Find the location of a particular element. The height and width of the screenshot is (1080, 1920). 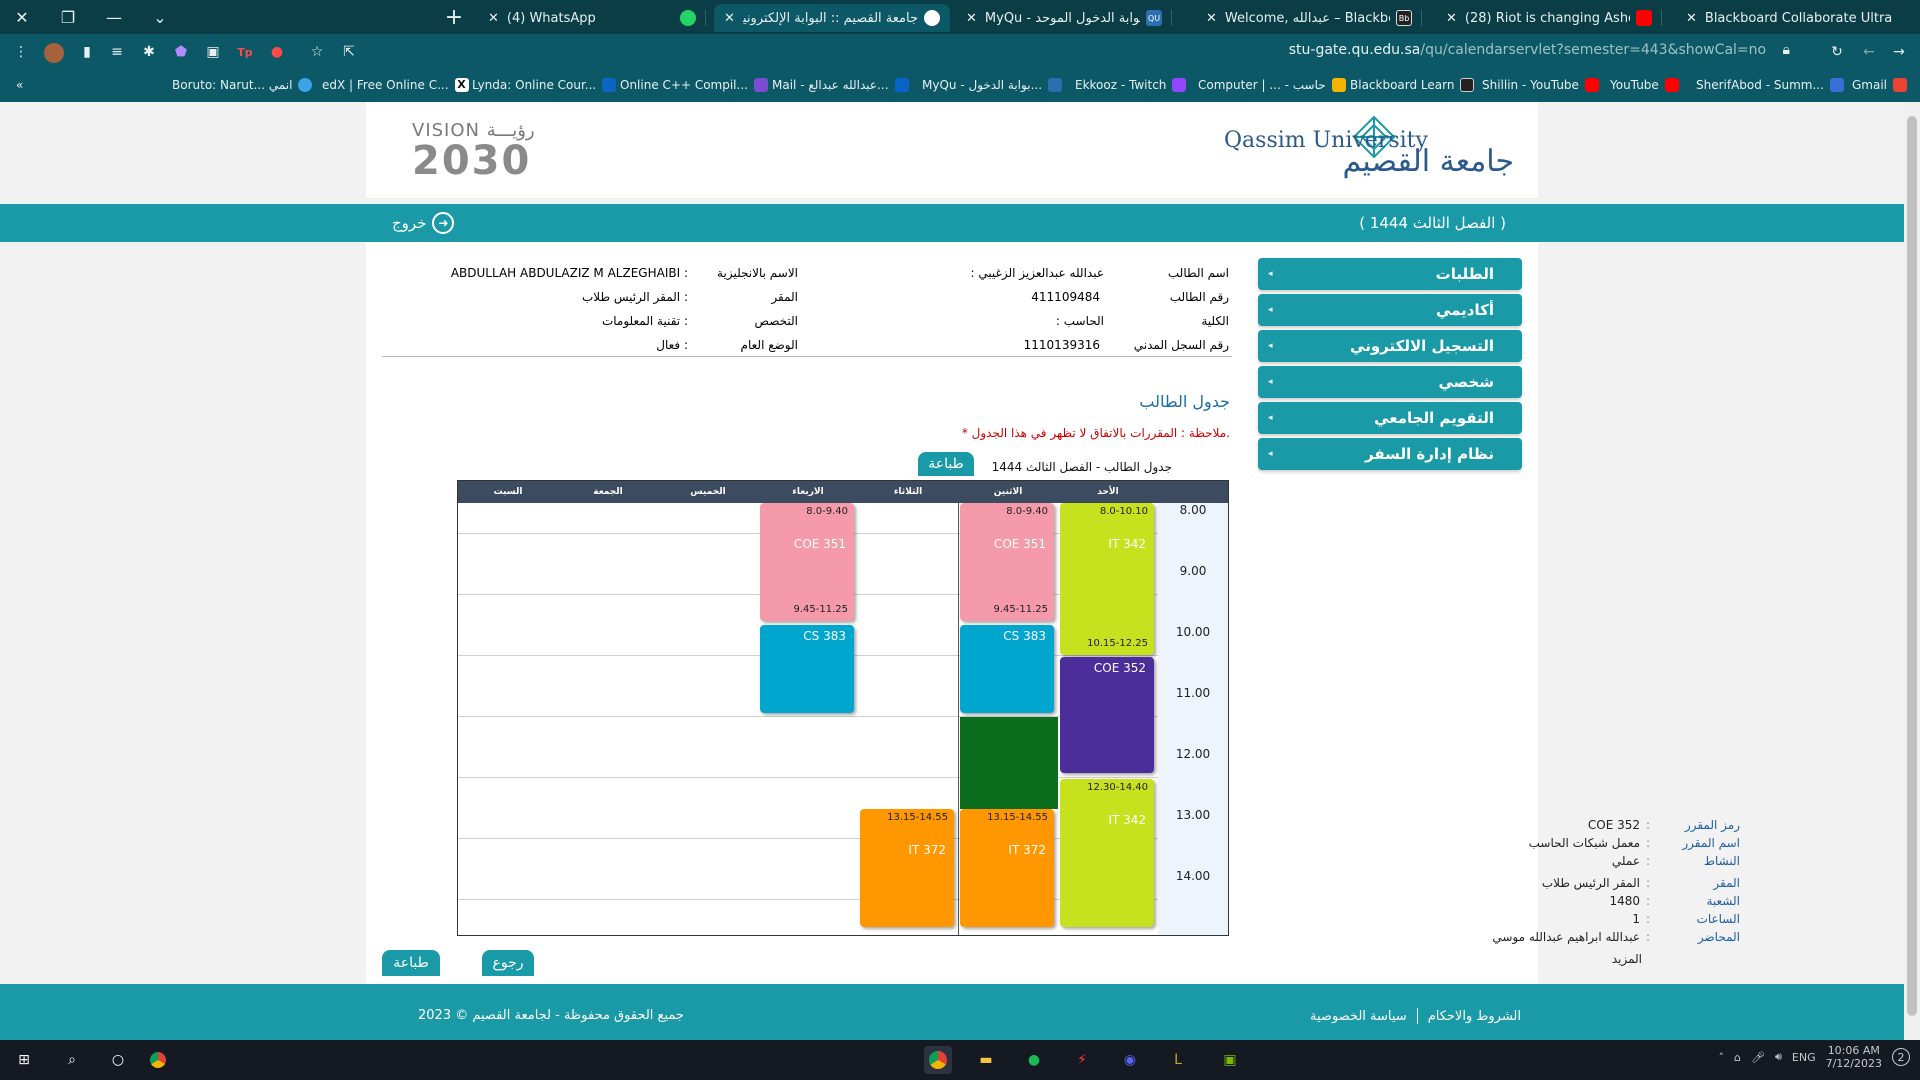

print-button-top: طباعة is located at coordinates (946, 464).